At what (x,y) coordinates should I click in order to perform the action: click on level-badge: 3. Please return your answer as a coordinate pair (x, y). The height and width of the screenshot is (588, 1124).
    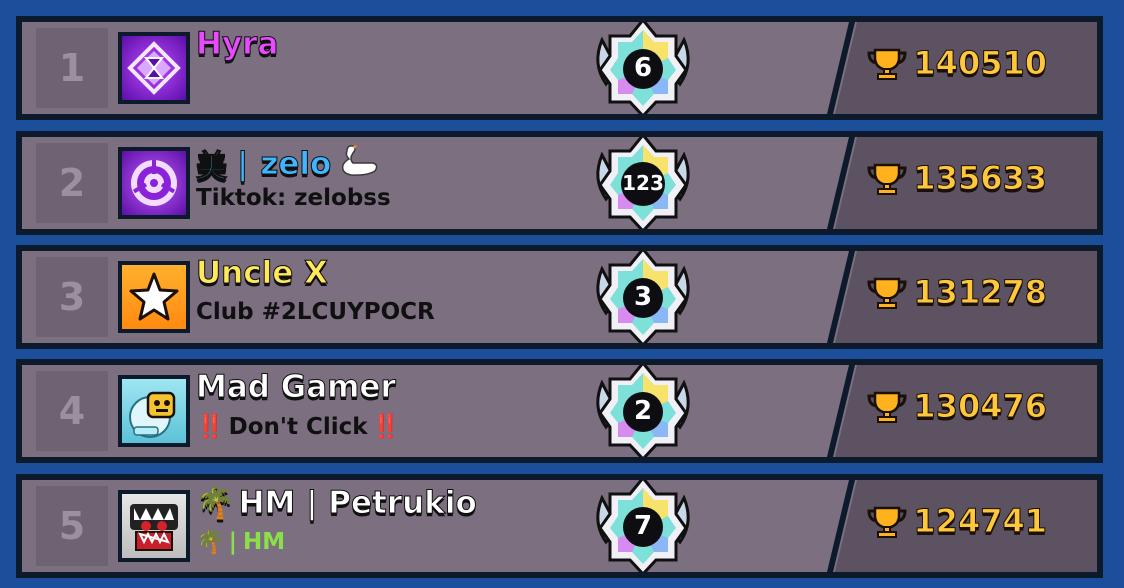
    Looking at the image, I should click on (643, 297).